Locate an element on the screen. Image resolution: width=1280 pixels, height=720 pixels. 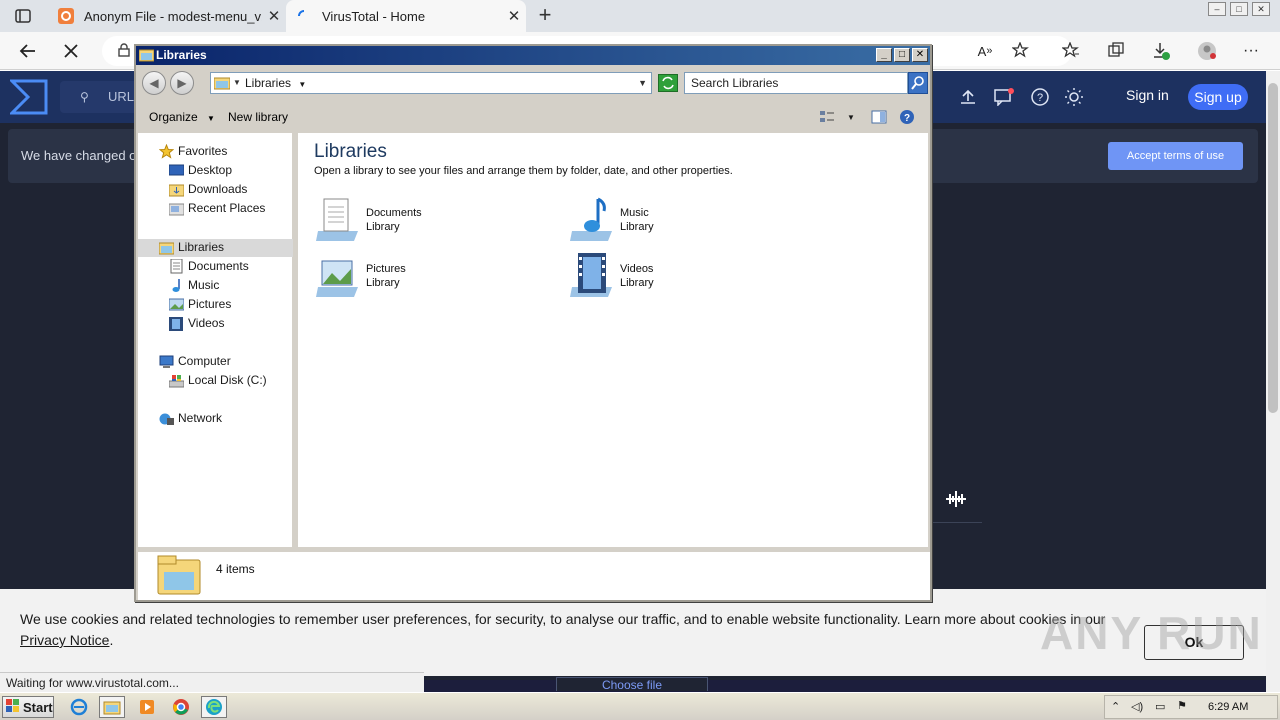
nav-libraries: Libraries is located at coordinates (191, 247).